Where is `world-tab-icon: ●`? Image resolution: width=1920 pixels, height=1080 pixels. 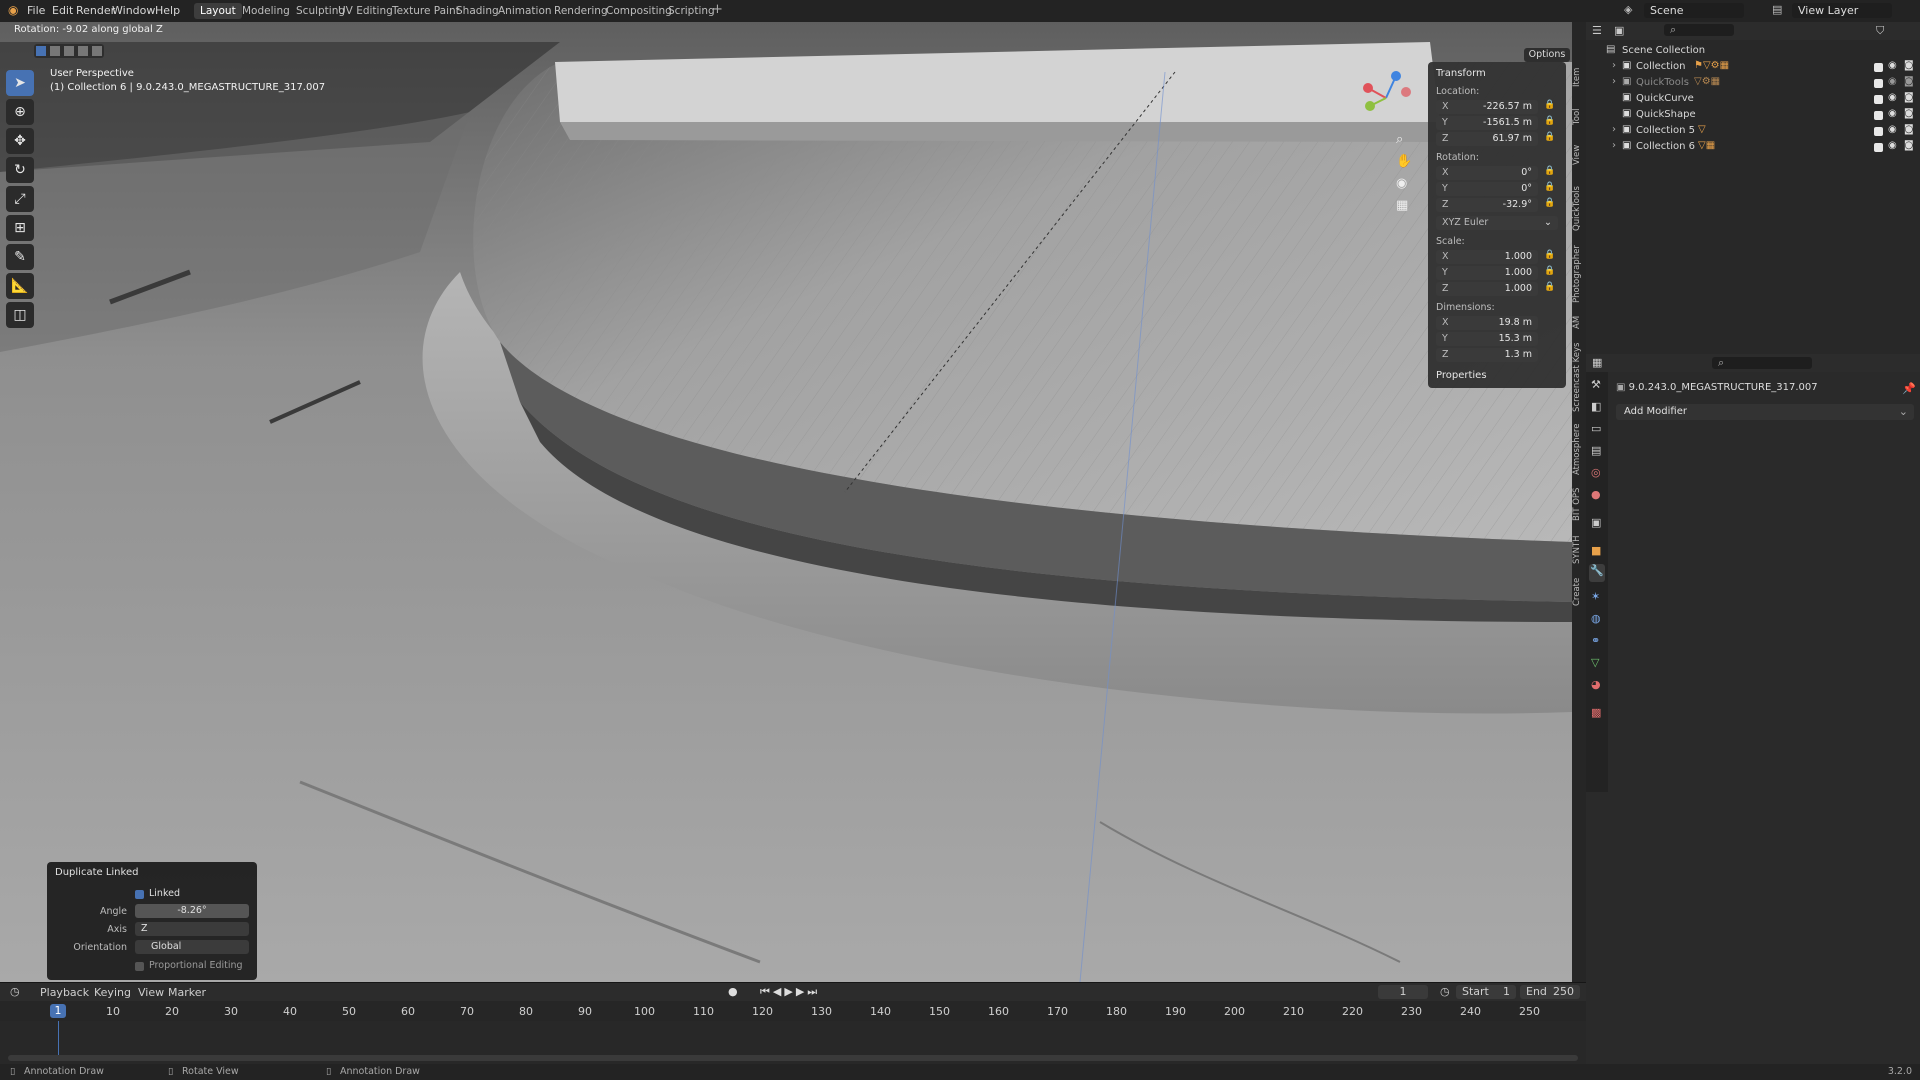
world-tab-icon: ● is located at coordinates (1596, 494).